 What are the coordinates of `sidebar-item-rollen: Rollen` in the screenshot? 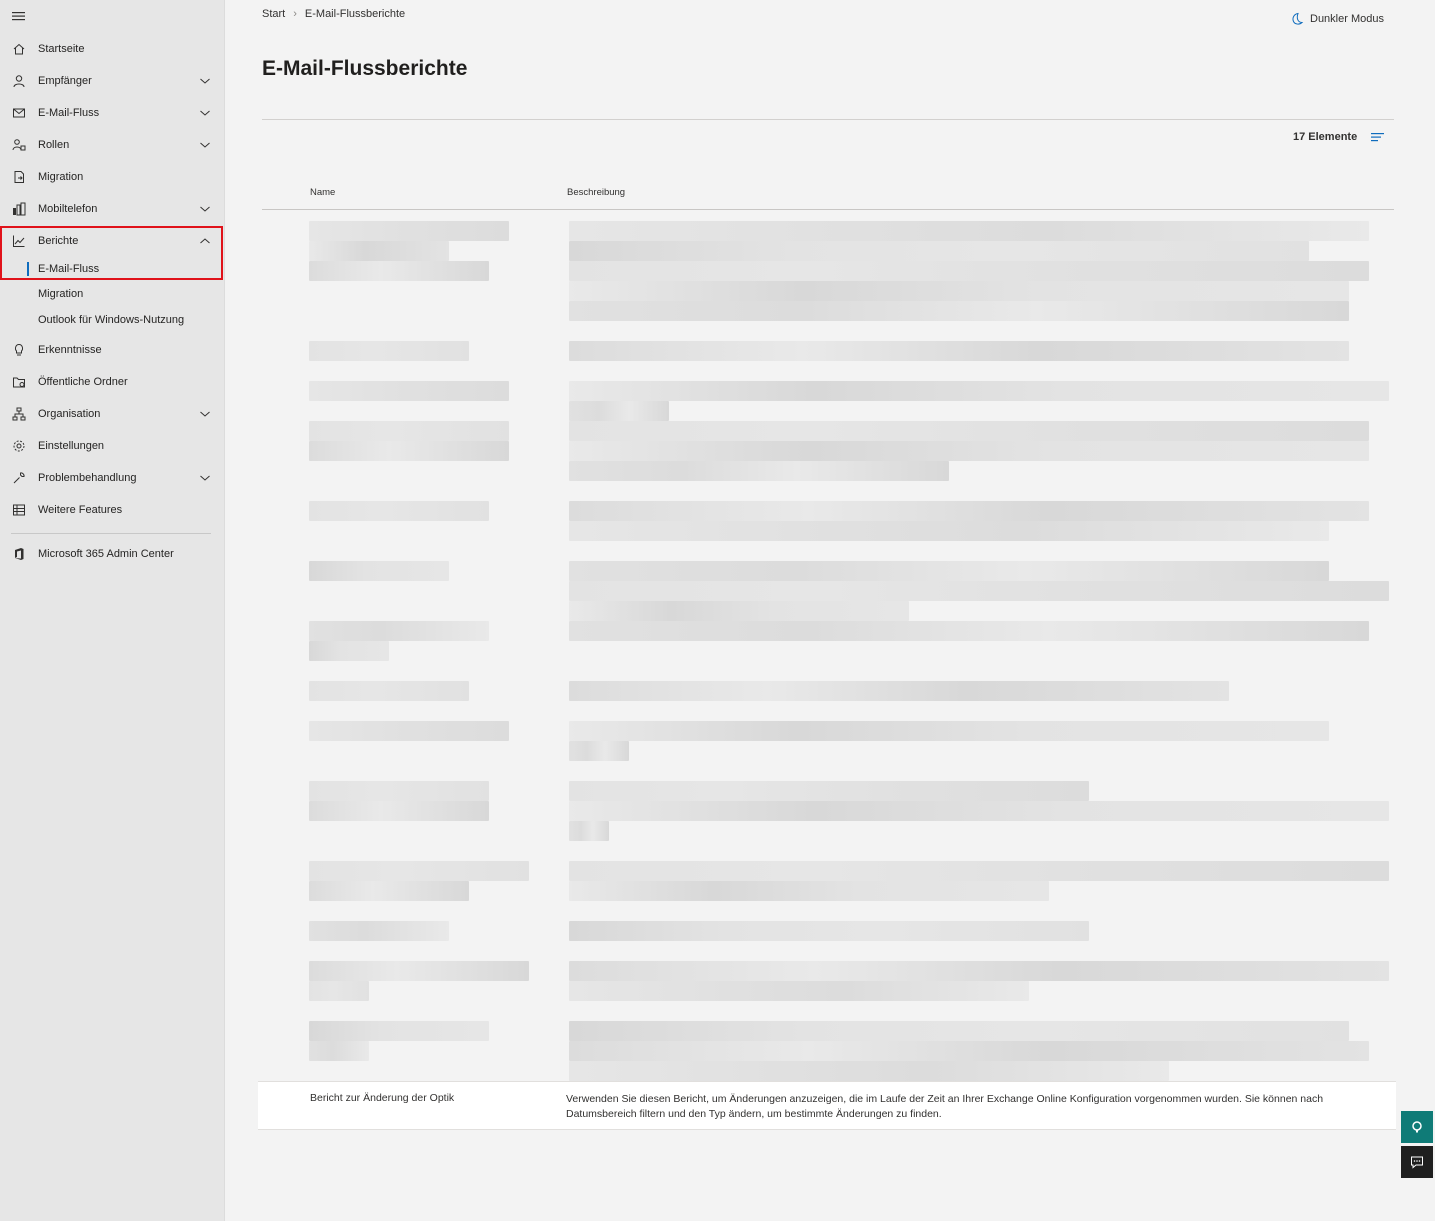 It's located at (112, 145).